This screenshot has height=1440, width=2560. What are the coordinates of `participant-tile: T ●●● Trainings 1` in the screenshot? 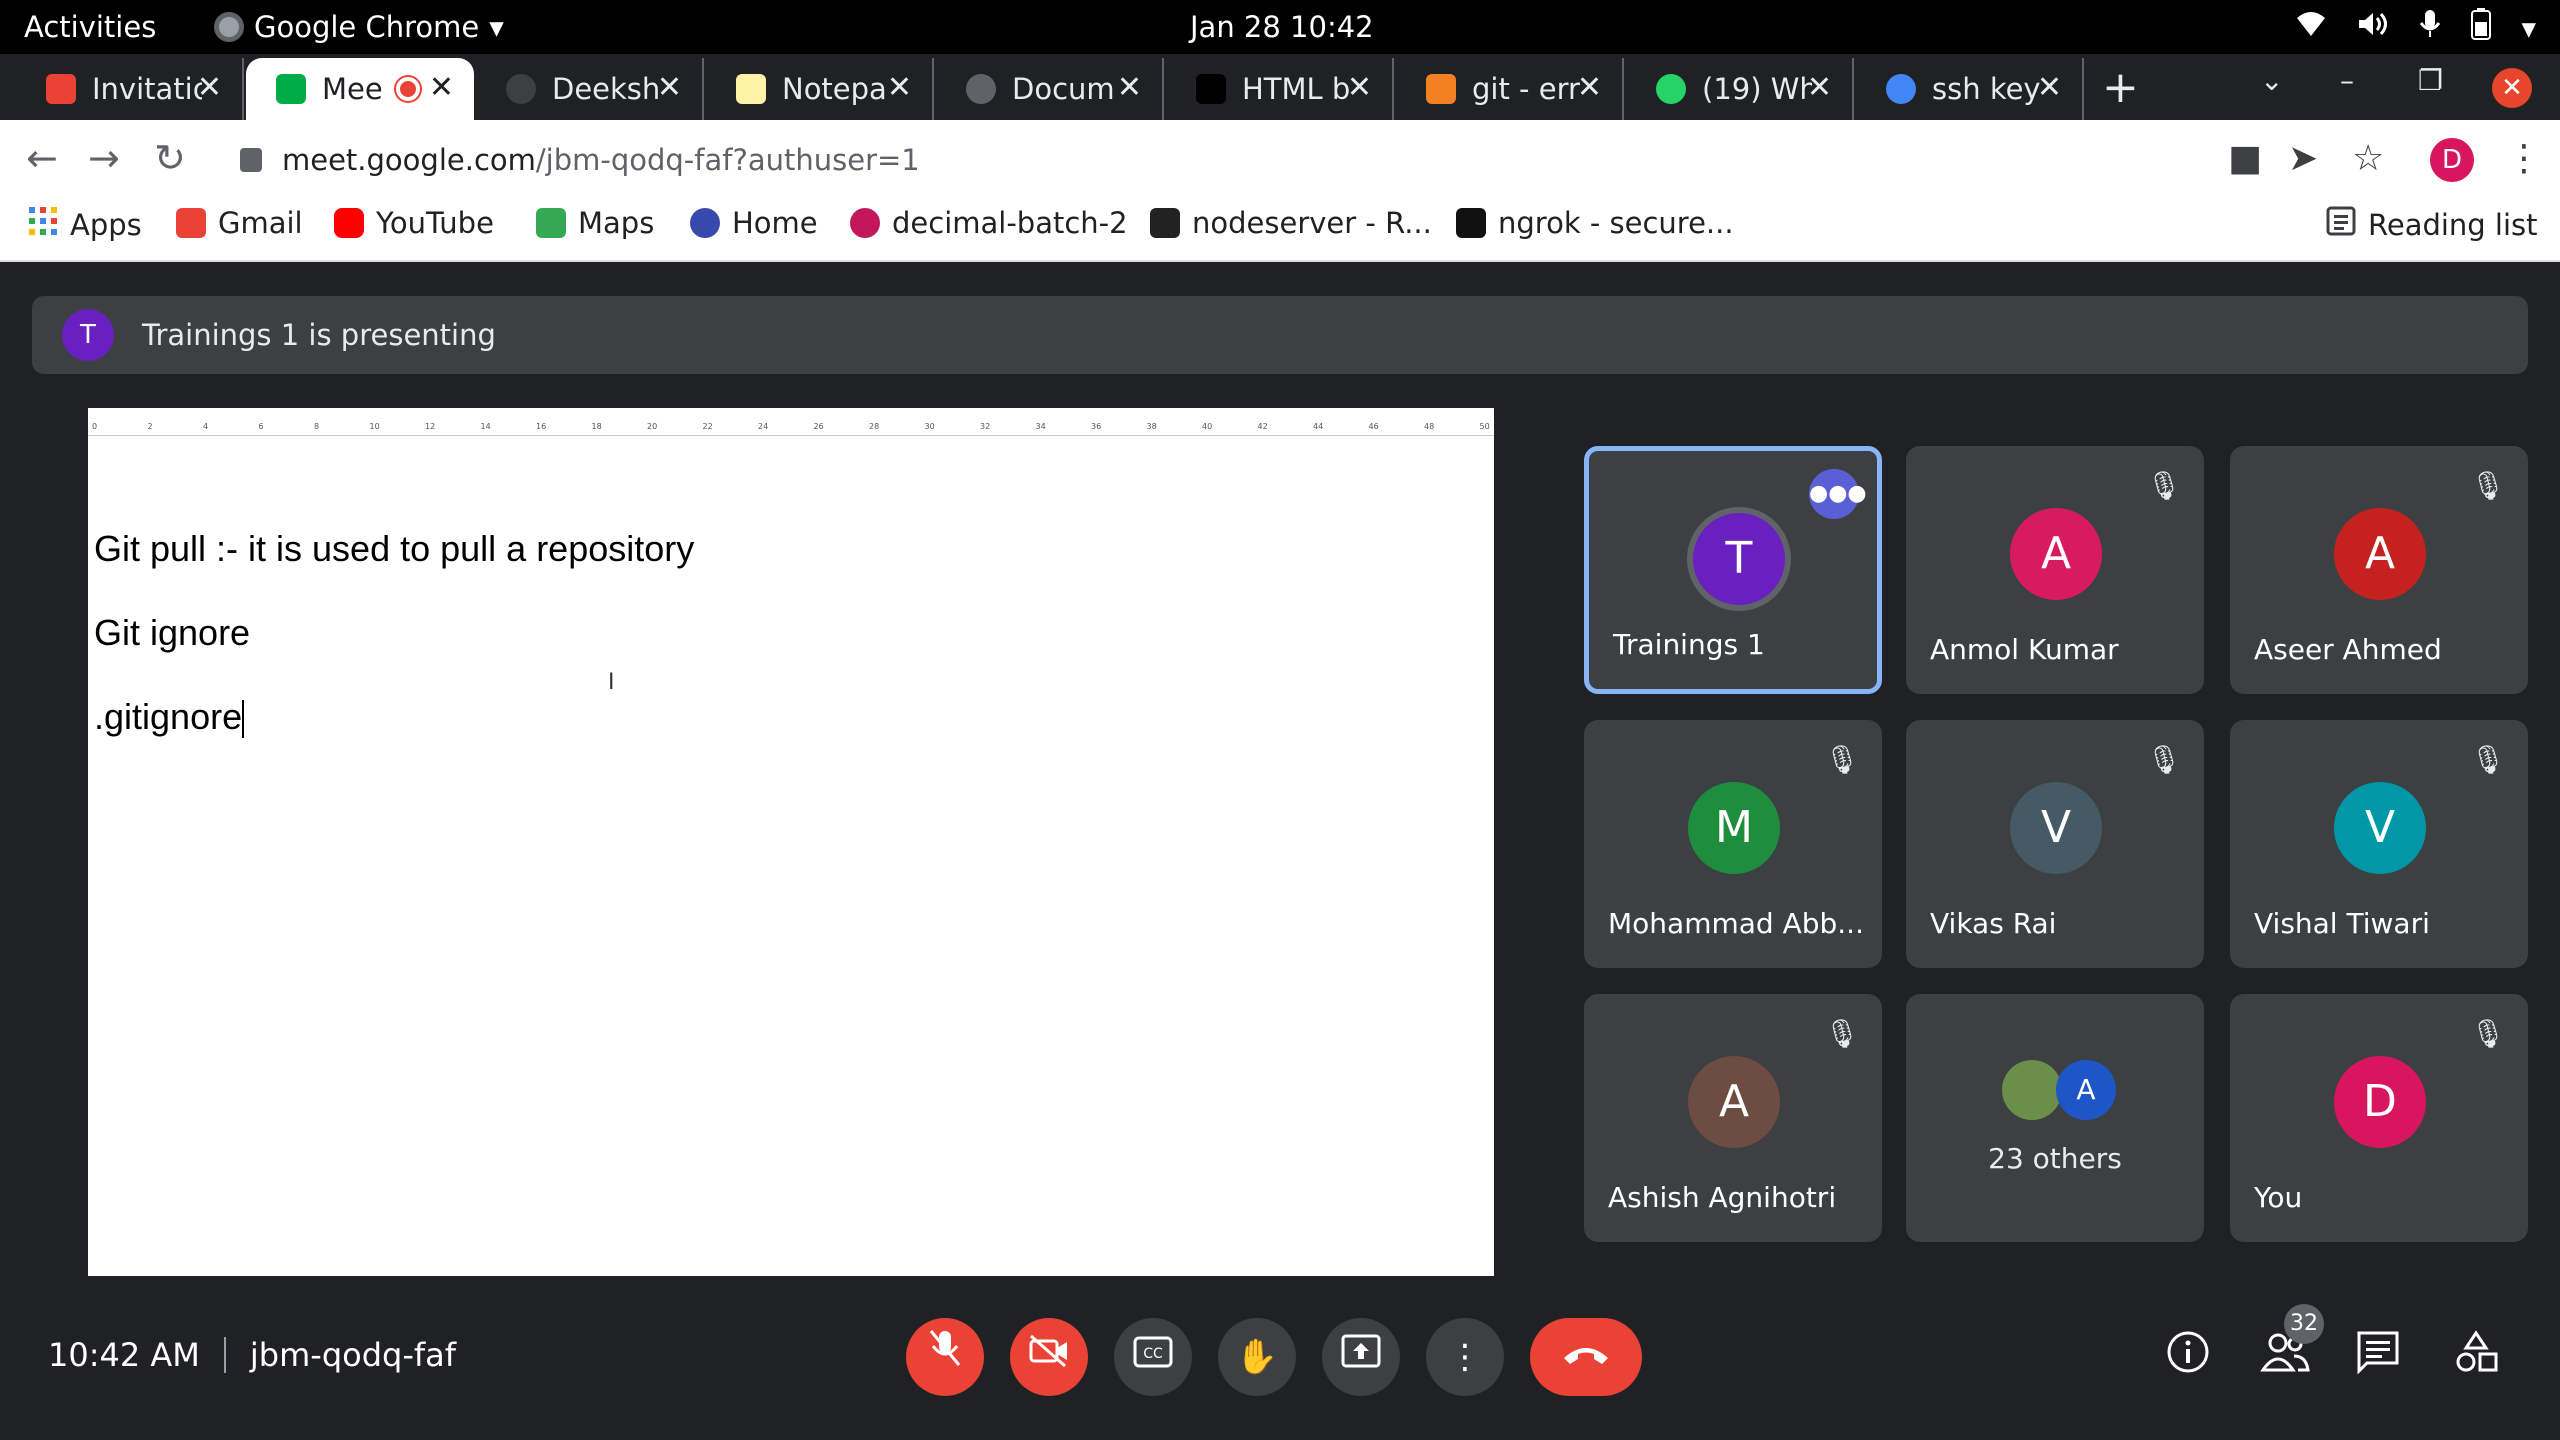 It's located at (1733, 570).